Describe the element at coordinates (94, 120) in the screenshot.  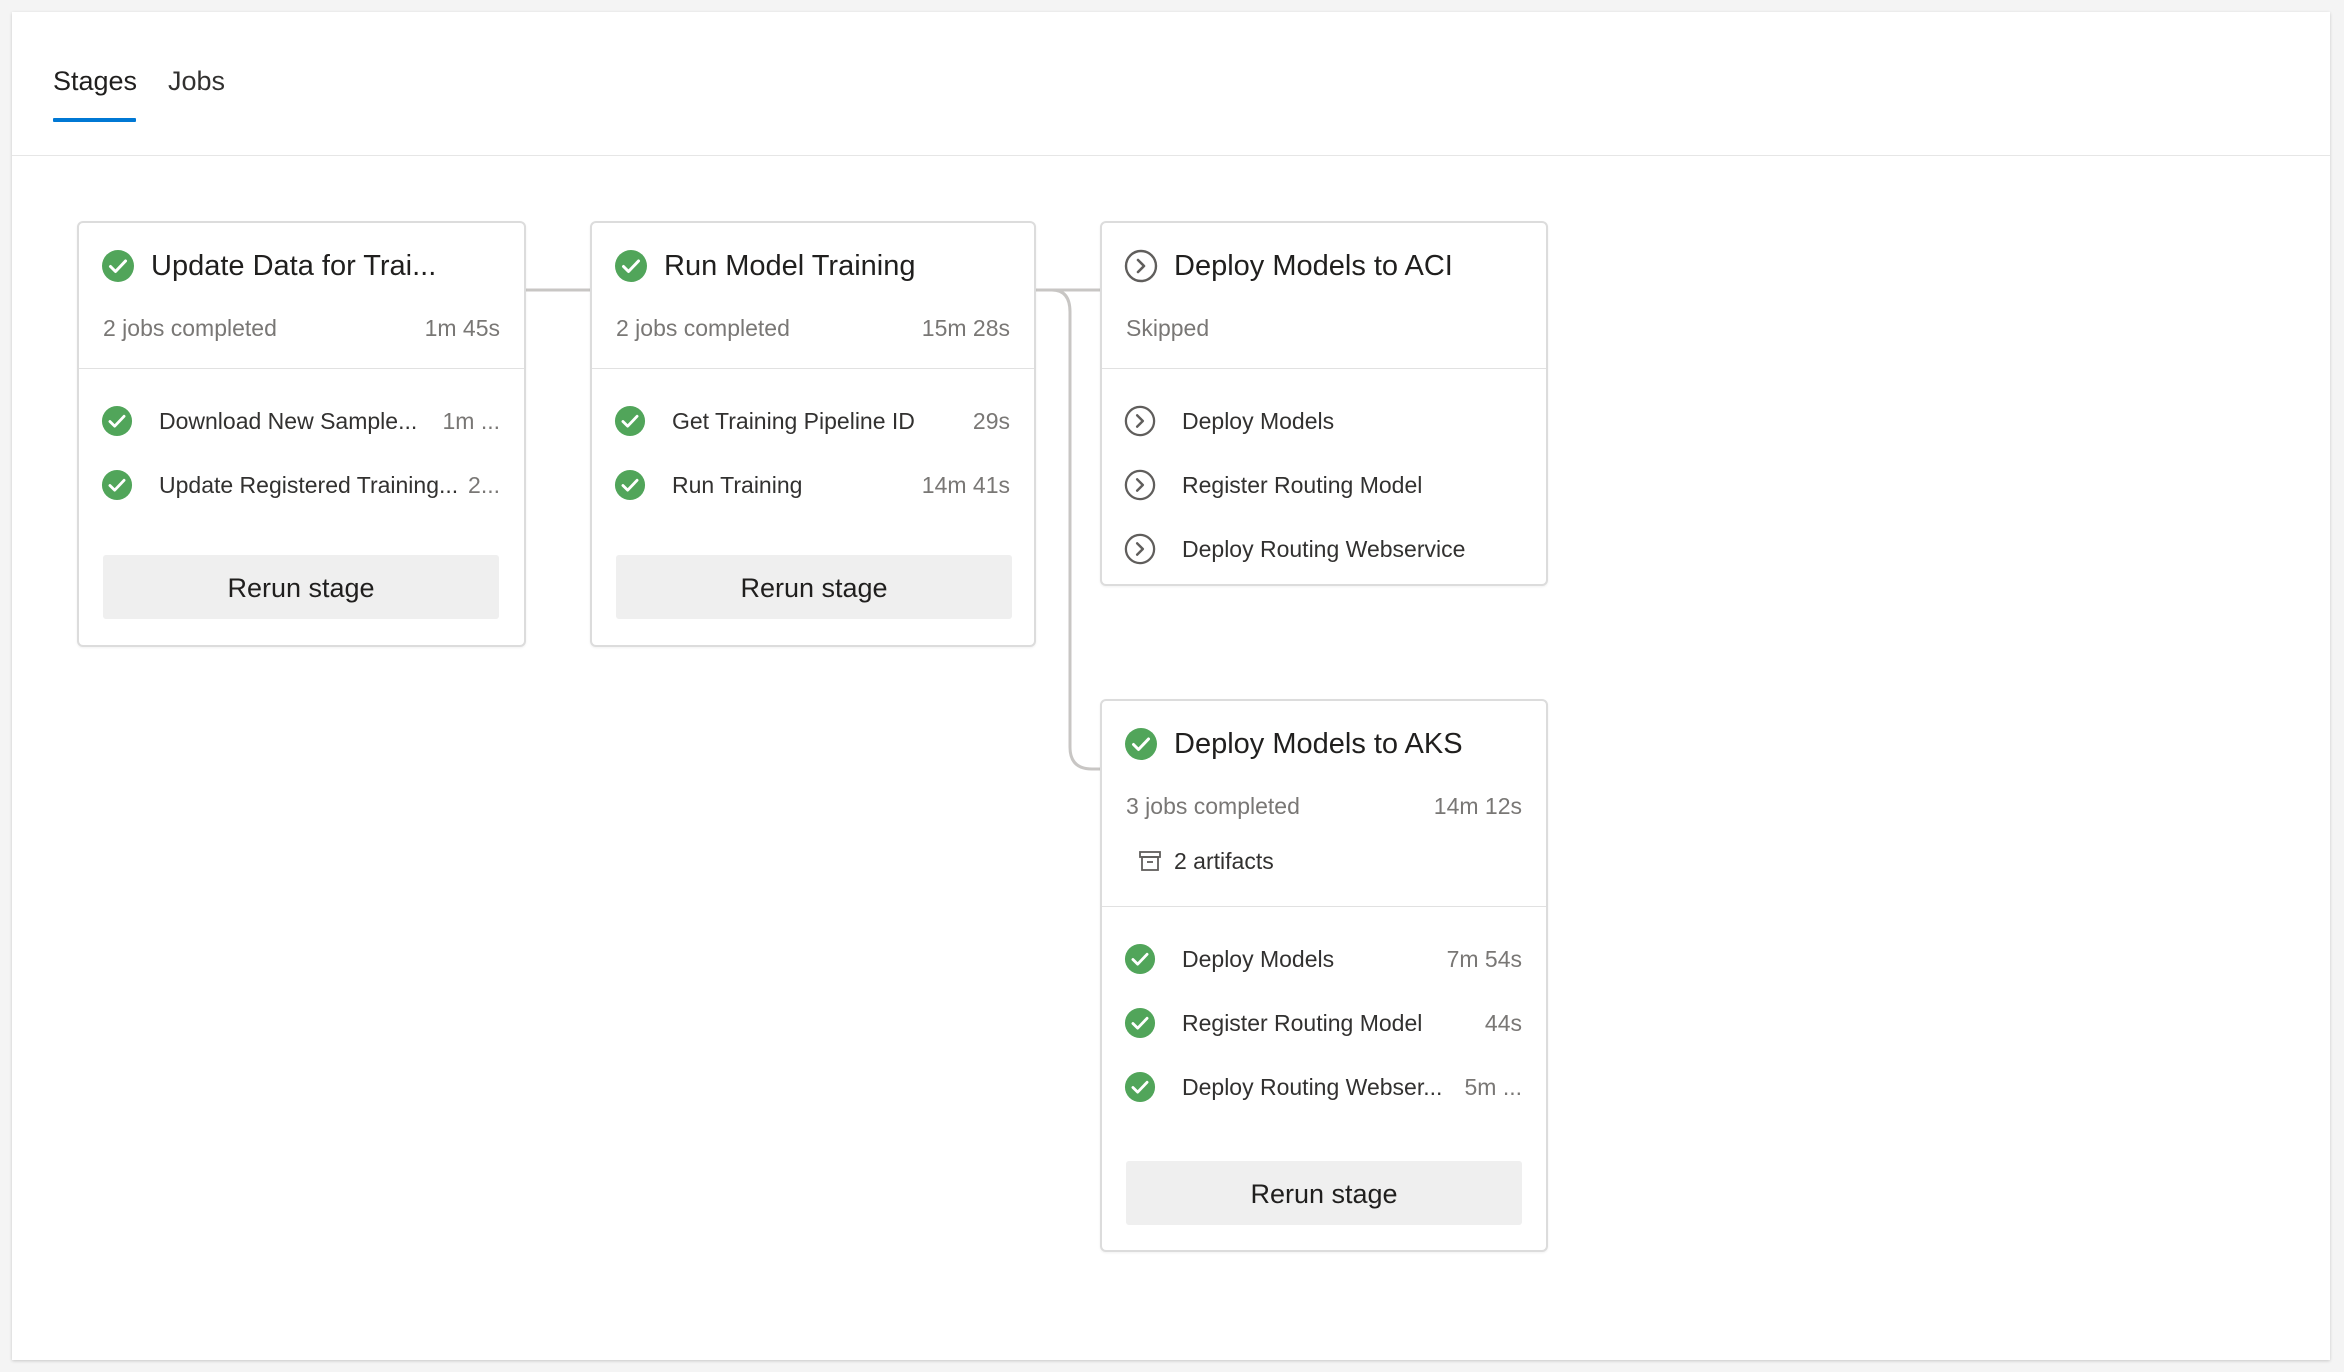
I see `active-tab-indicator` at that location.